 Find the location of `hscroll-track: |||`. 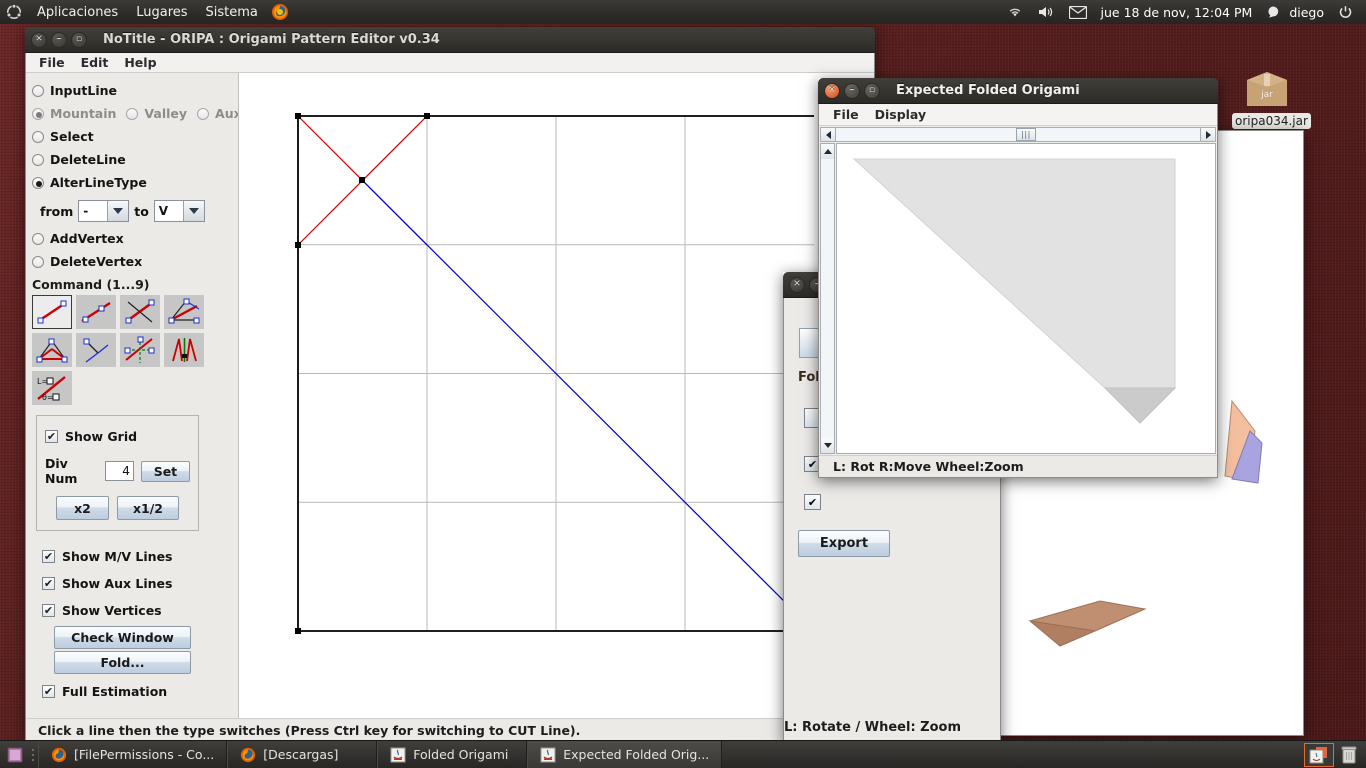

hscroll-track: ||| is located at coordinates (1018, 134).